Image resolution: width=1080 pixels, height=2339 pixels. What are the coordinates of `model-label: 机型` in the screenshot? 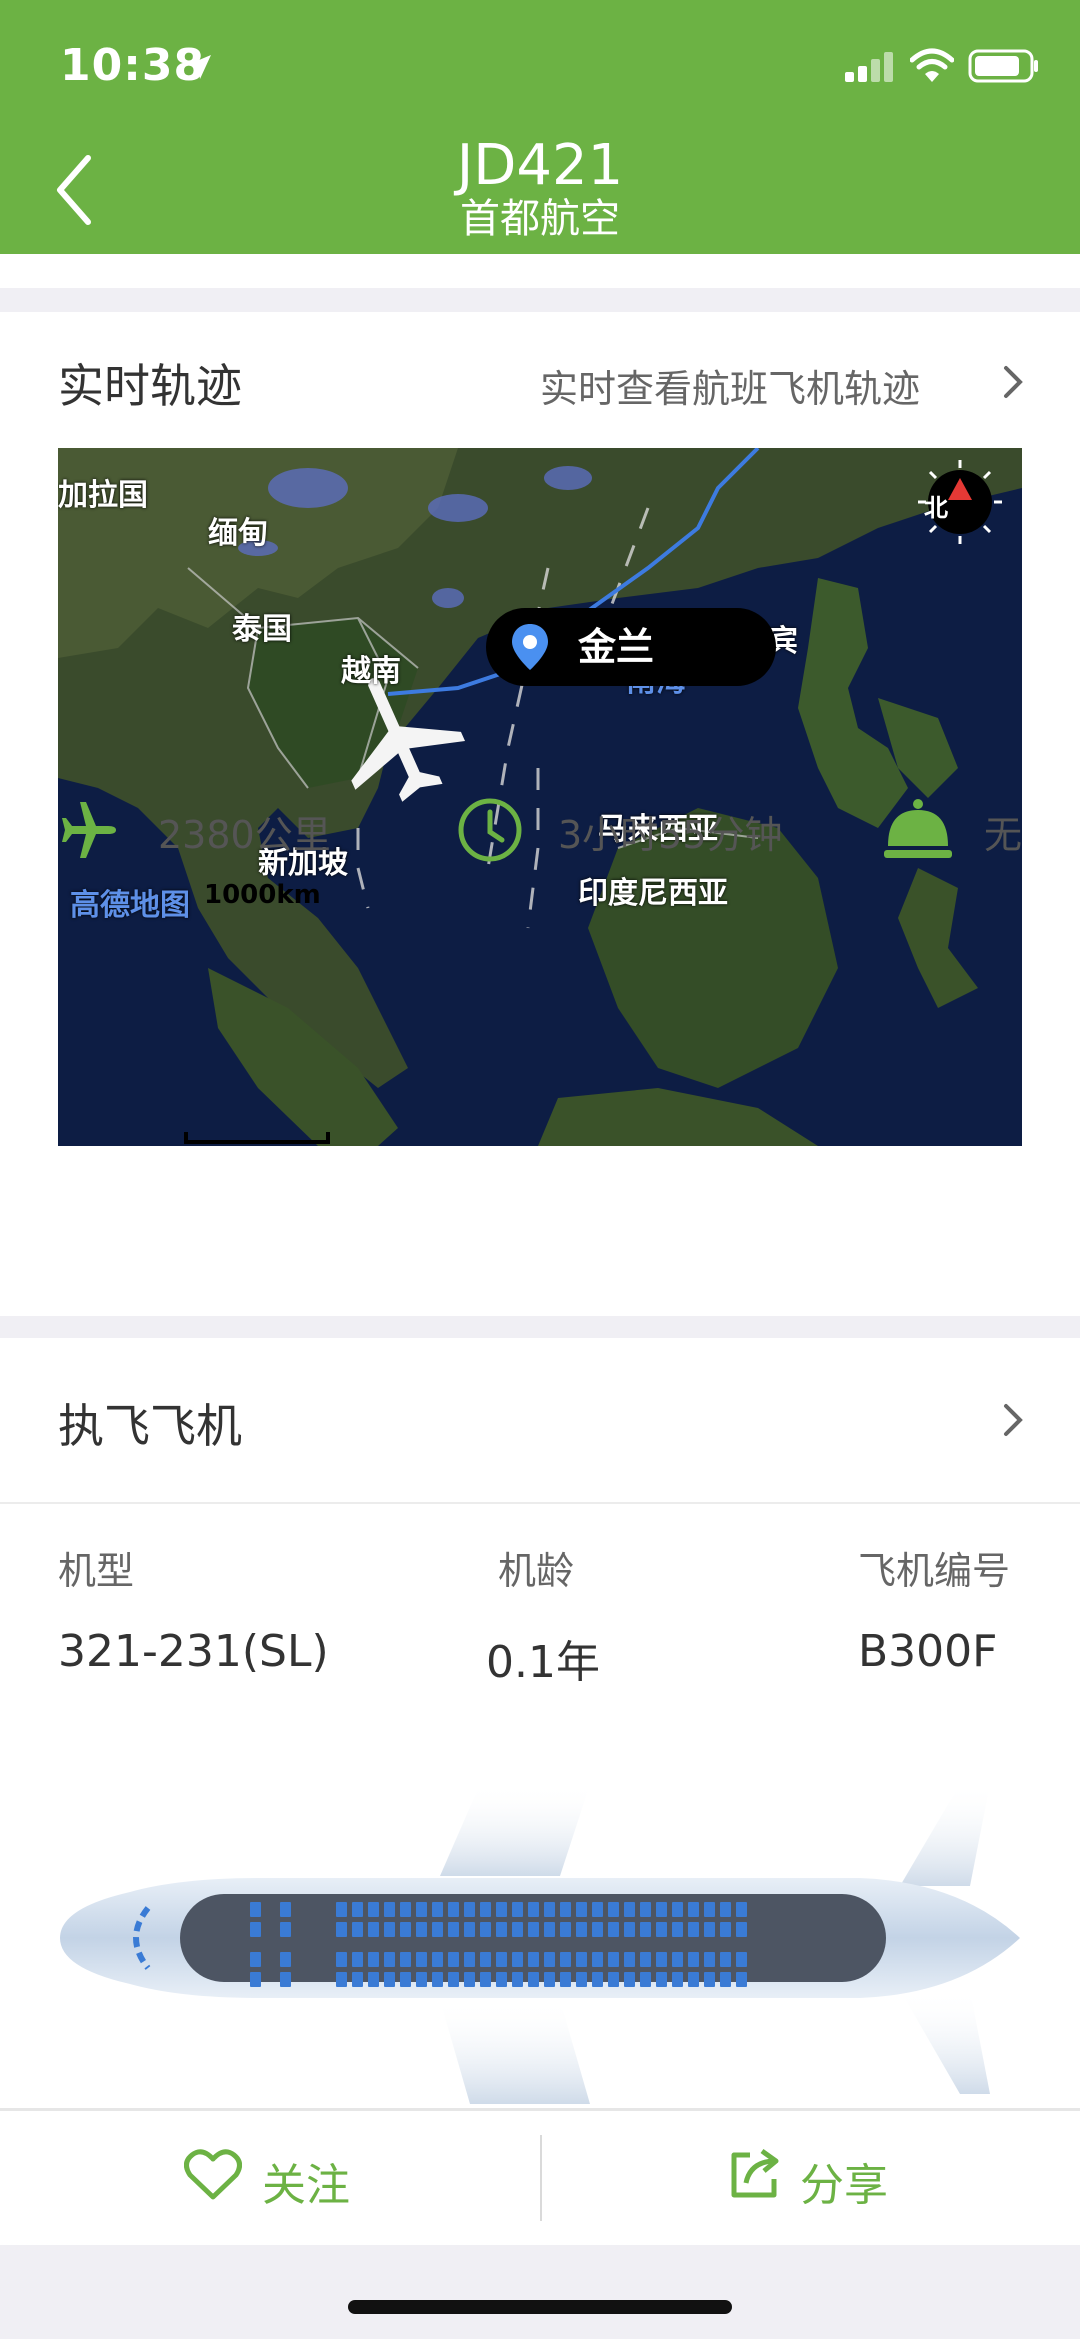 It's located at (96, 1571).